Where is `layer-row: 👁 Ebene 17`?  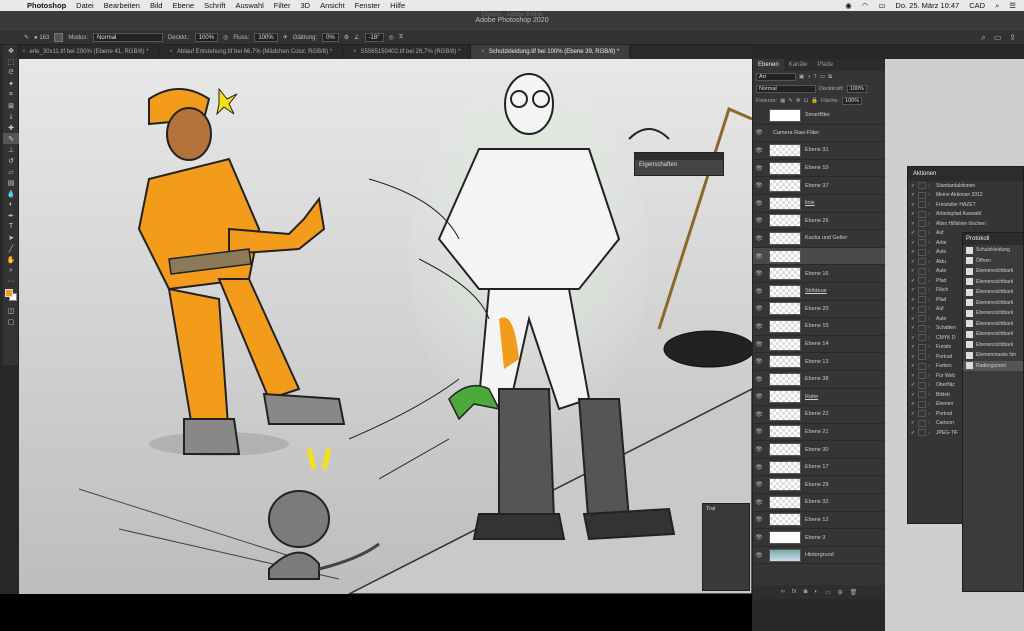 layer-row: 👁 Ebene 17 is located at coordinates (819, 468).